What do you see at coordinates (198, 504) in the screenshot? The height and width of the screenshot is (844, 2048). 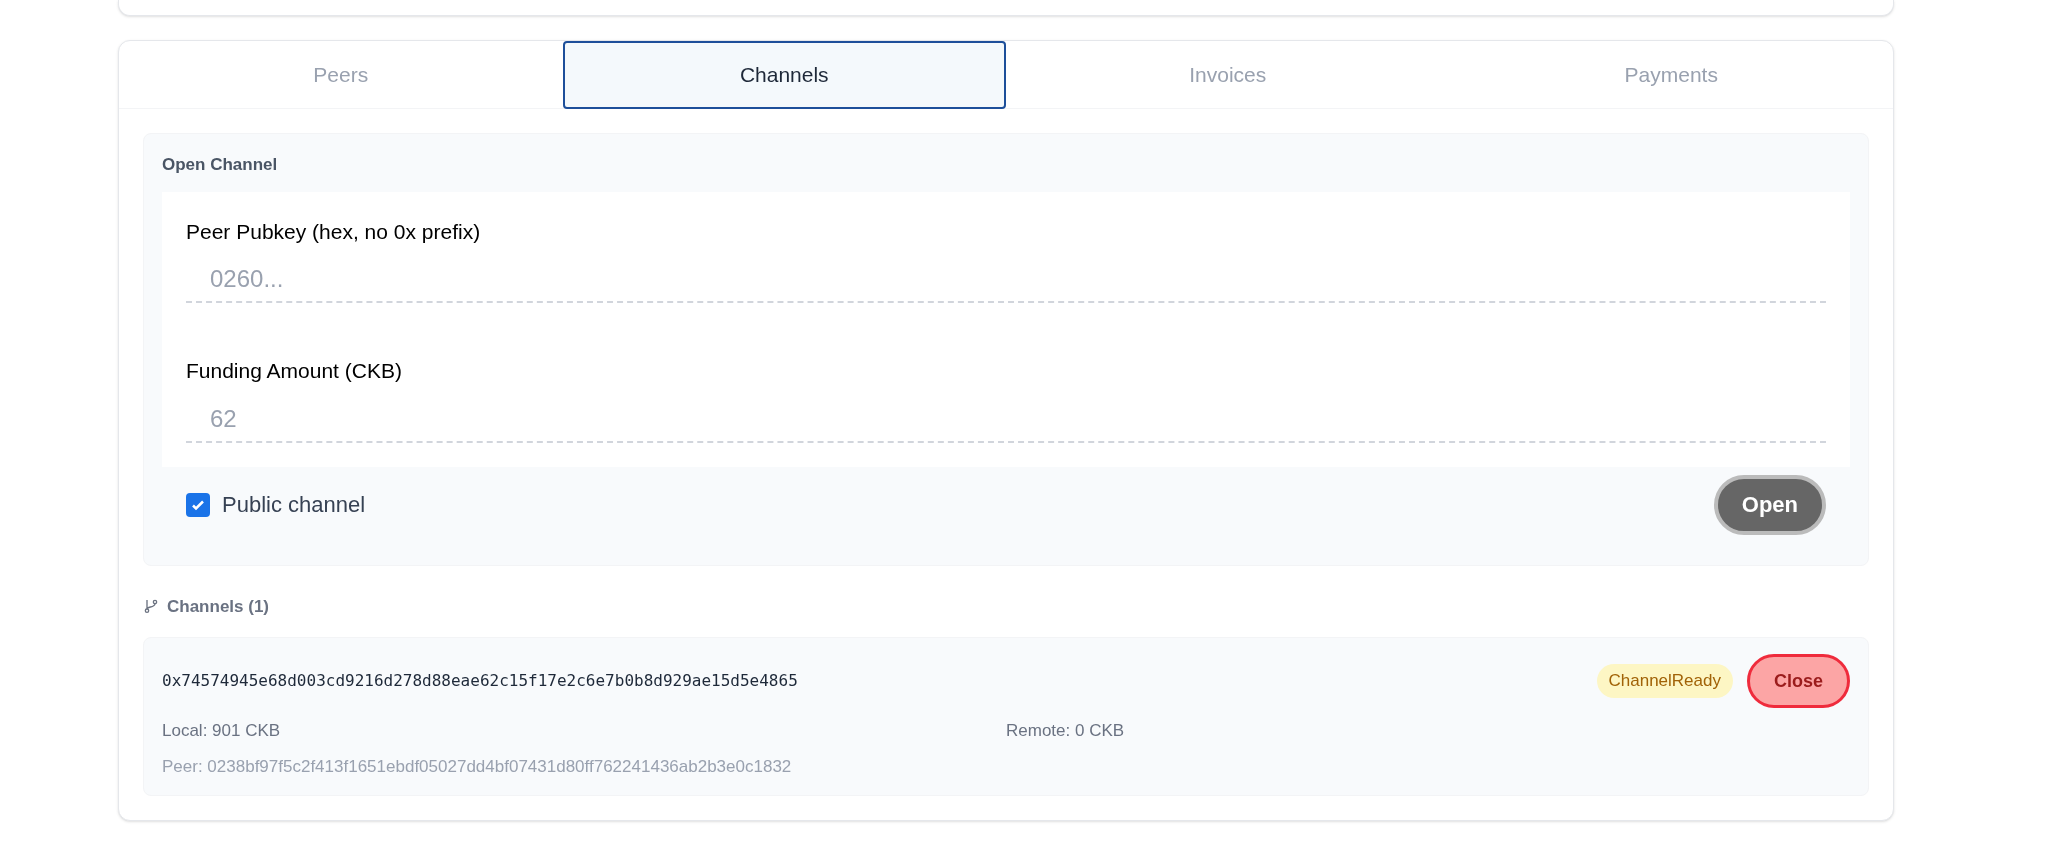 I see `checkbox` at bounding box center [198, 504].